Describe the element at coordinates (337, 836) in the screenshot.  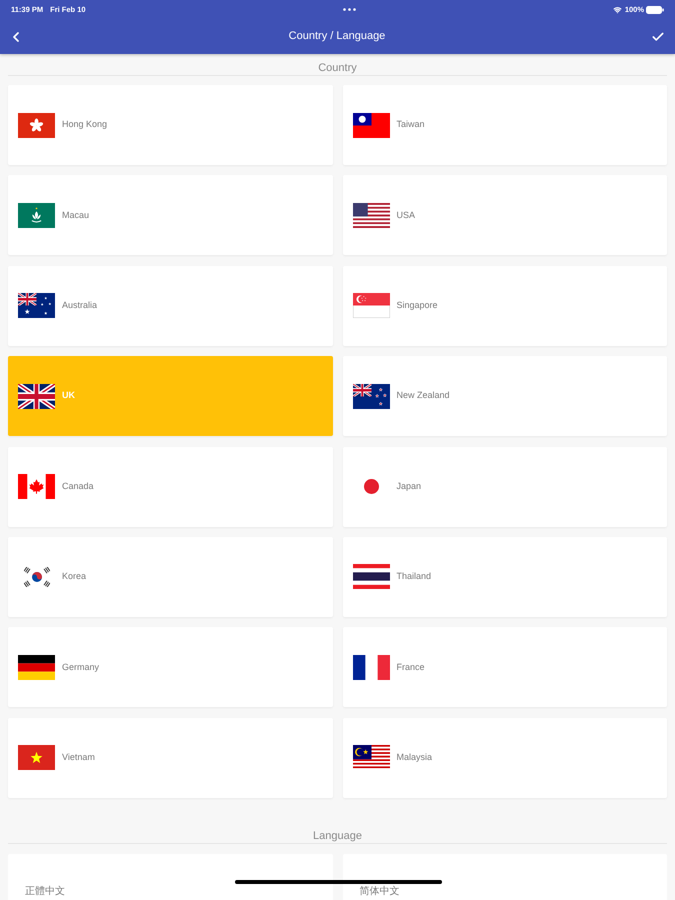
I see `section-heading: Language` at that location.